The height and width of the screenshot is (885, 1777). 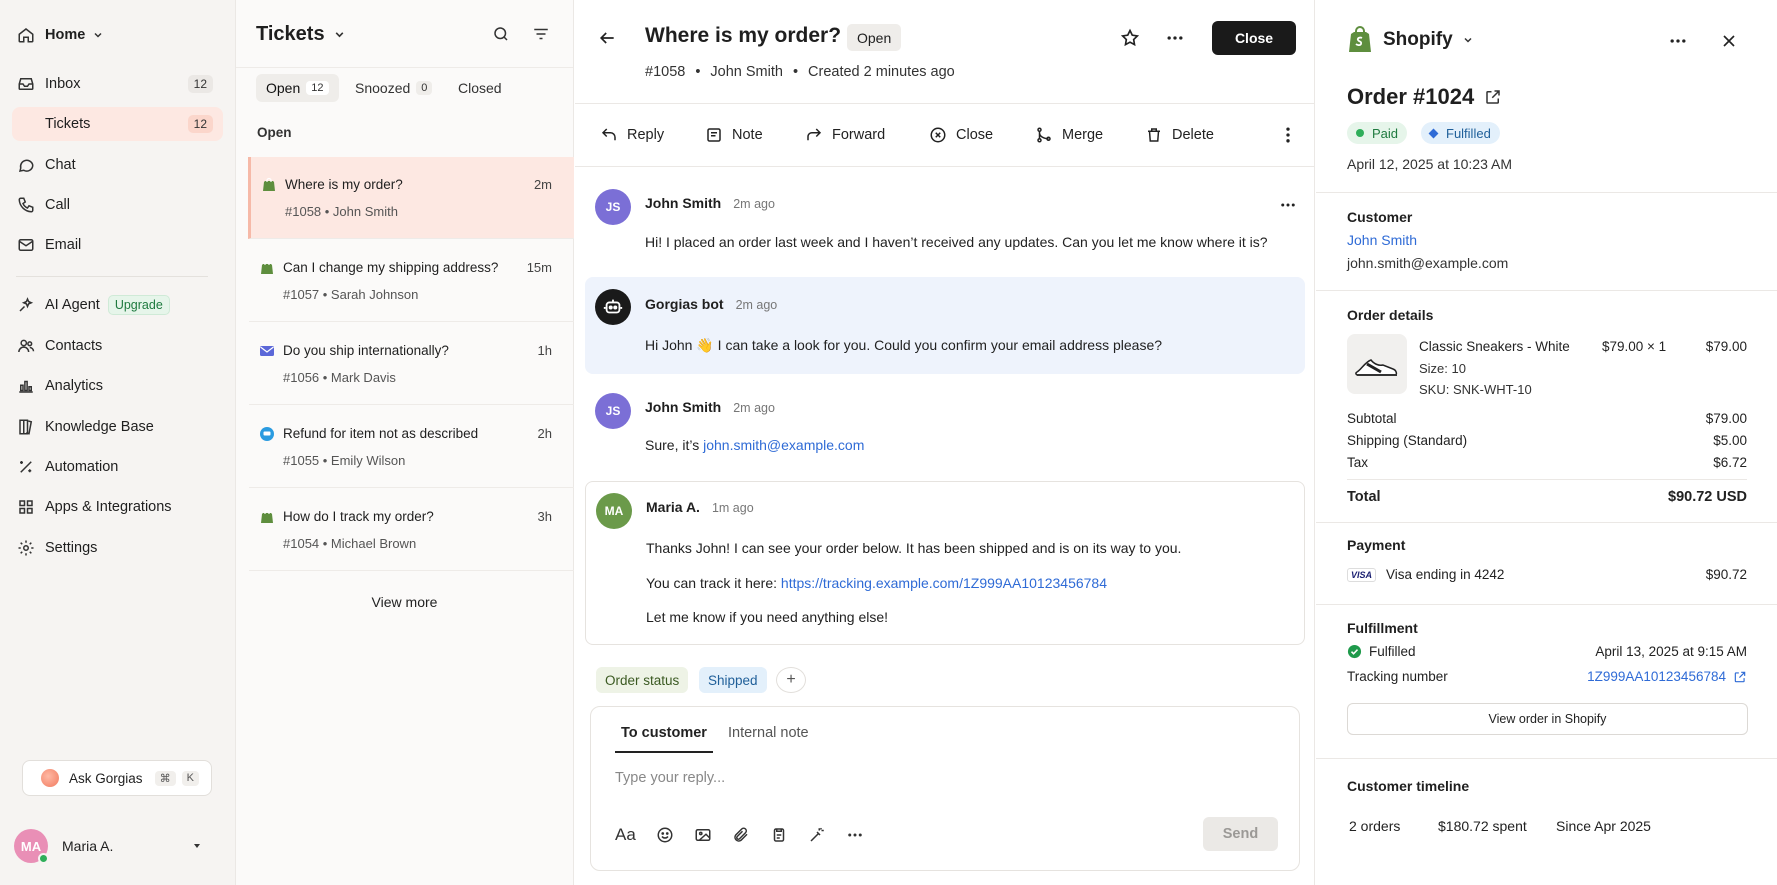 What do you see at coordinates (665, 72) in the screenshot?
I see `ticket-id: #1058` at bounding box center [665, 72].